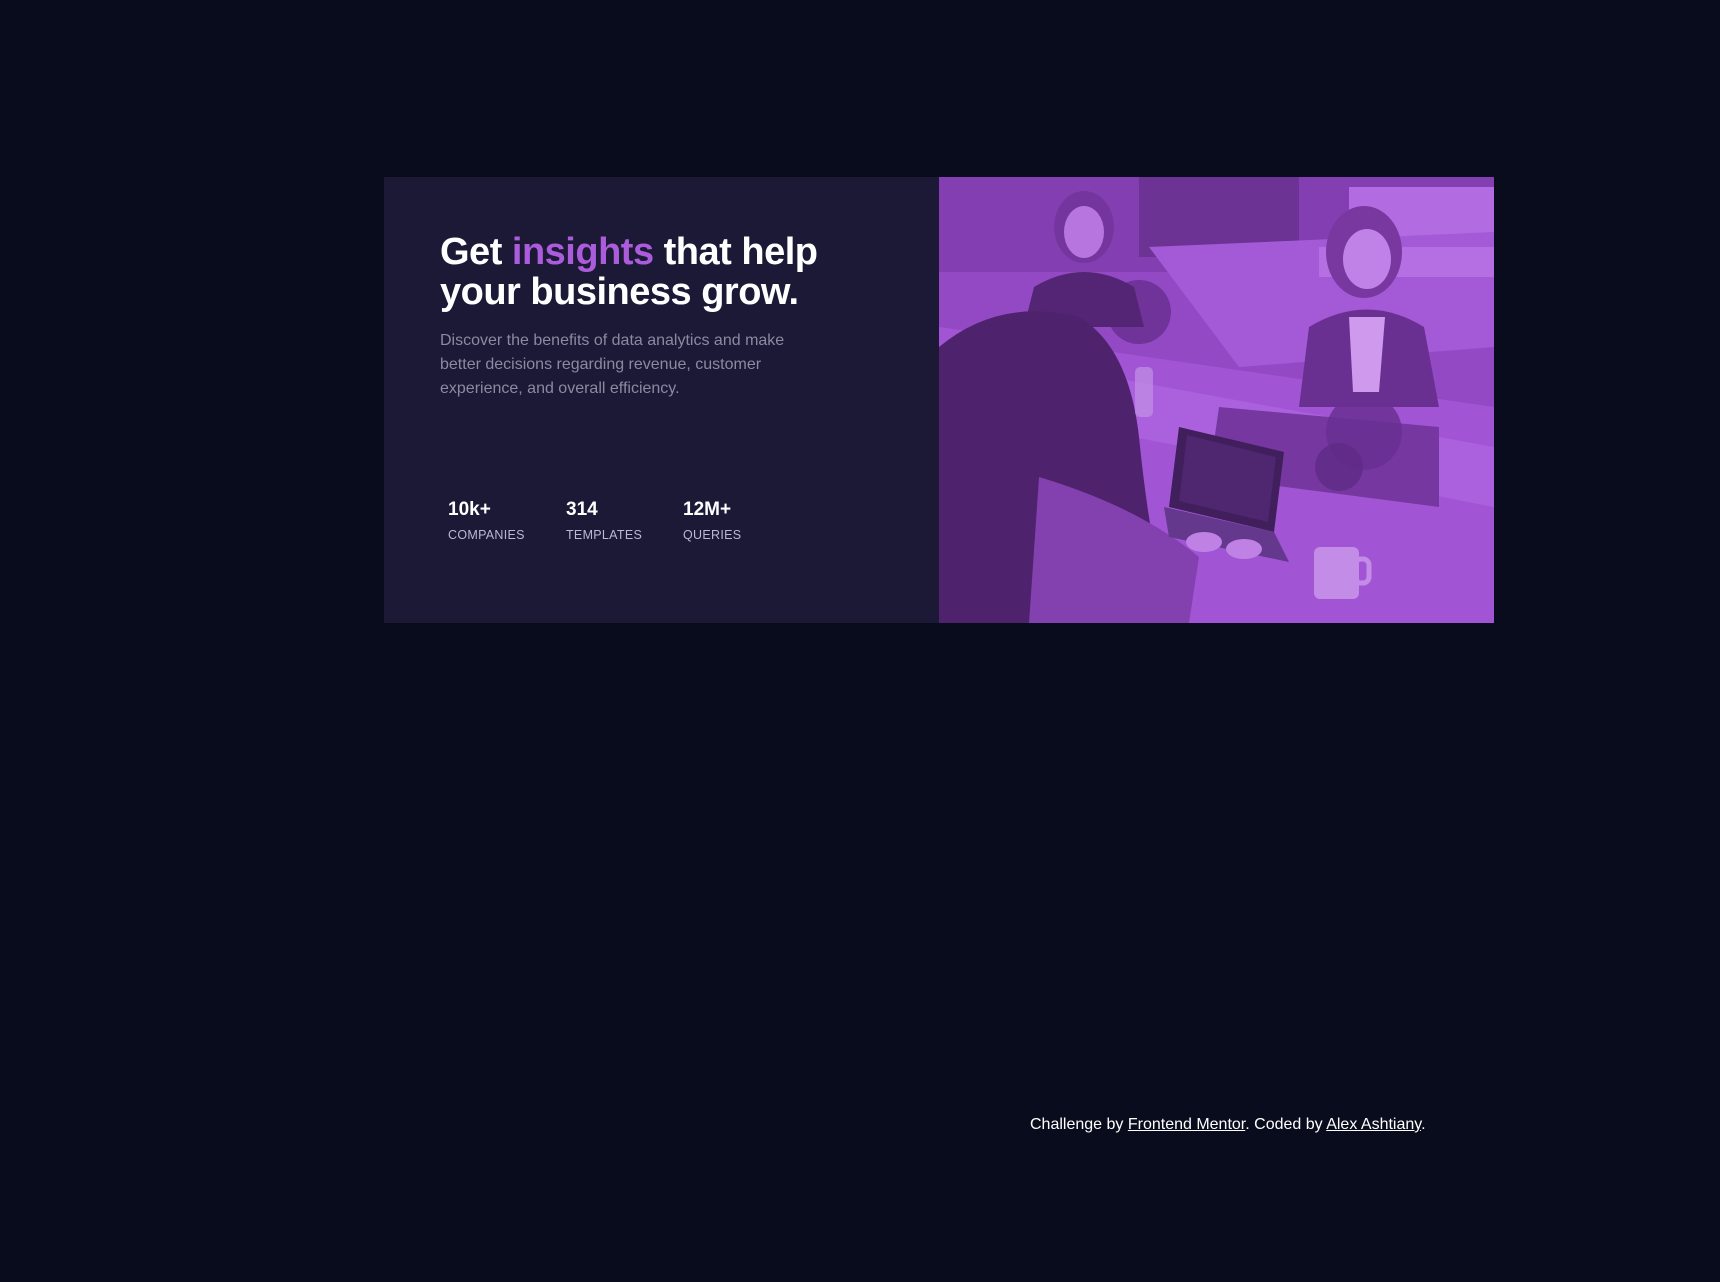  What do you see at coordinates (712, 535) in the screenshot?
I see `stat-label: QUERIES` at bounding box center [712, 535].